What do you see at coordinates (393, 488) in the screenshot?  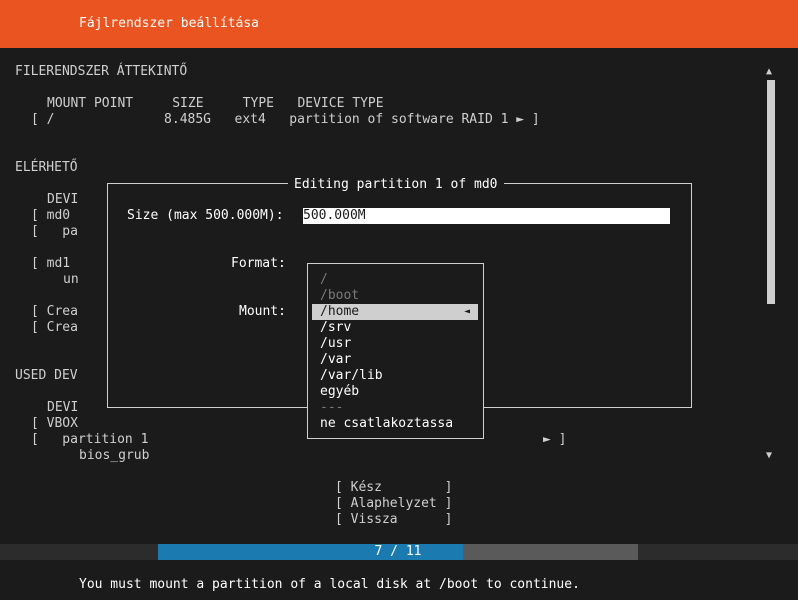 I see `done-button: [ Kész ]` at bounding box center [393, 488].